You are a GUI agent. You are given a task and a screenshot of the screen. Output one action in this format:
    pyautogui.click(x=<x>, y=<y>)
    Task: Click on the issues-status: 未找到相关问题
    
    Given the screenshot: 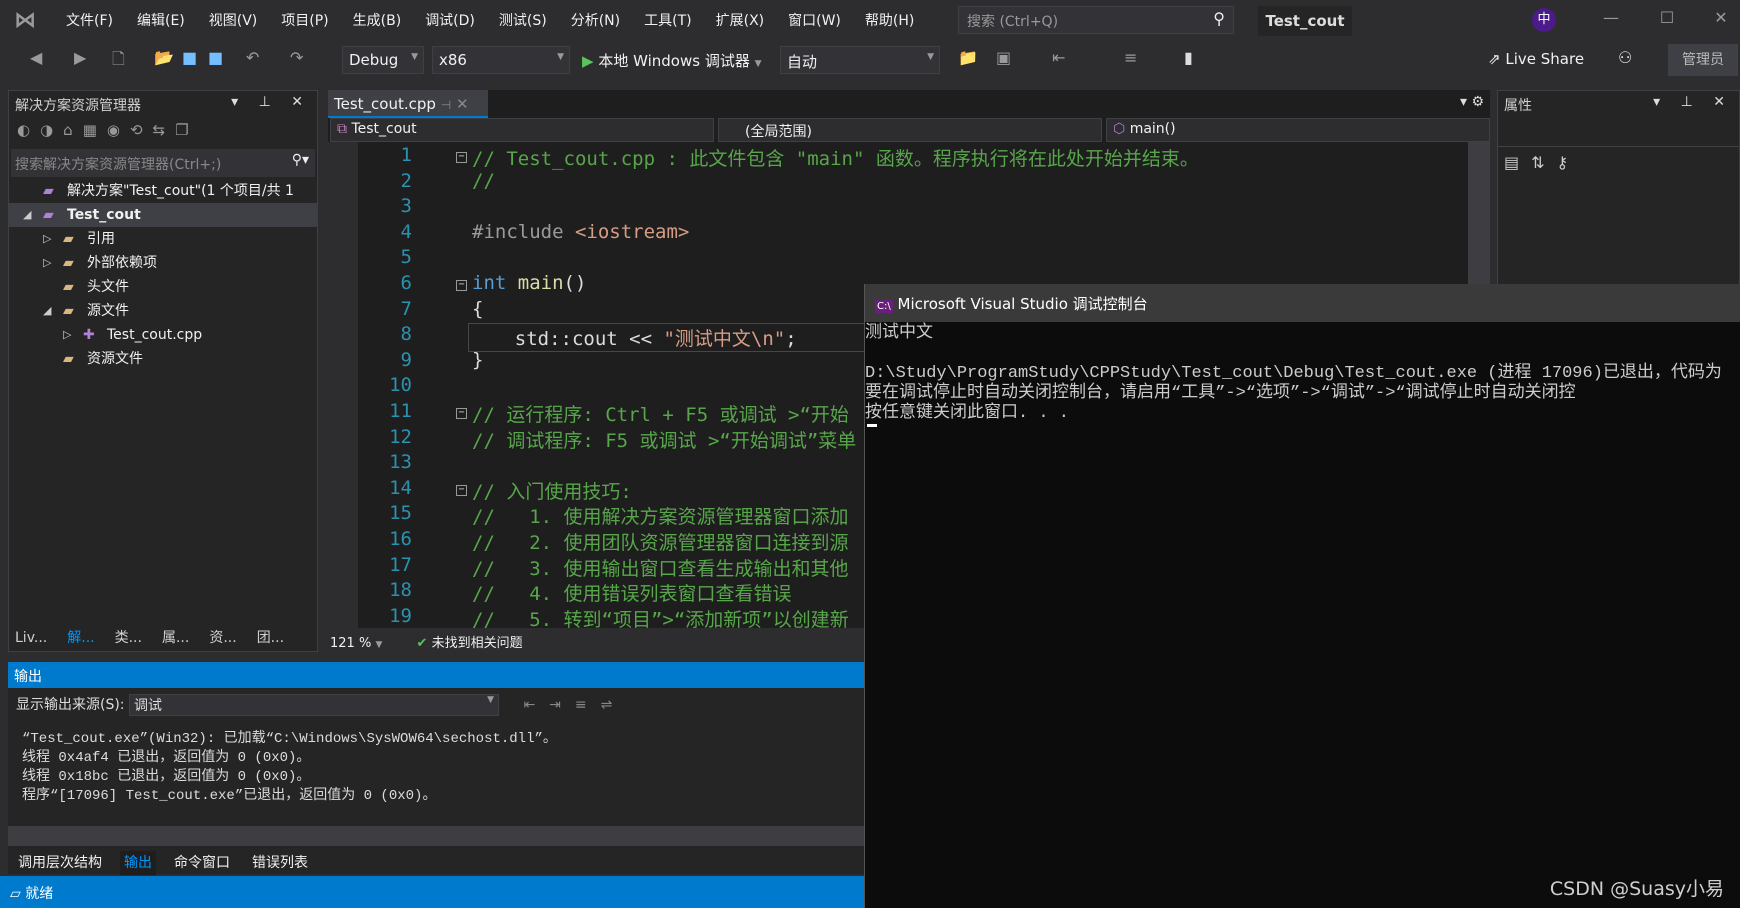 What is the action you would take?
    pyautogui.click(x=477, y=643)
    